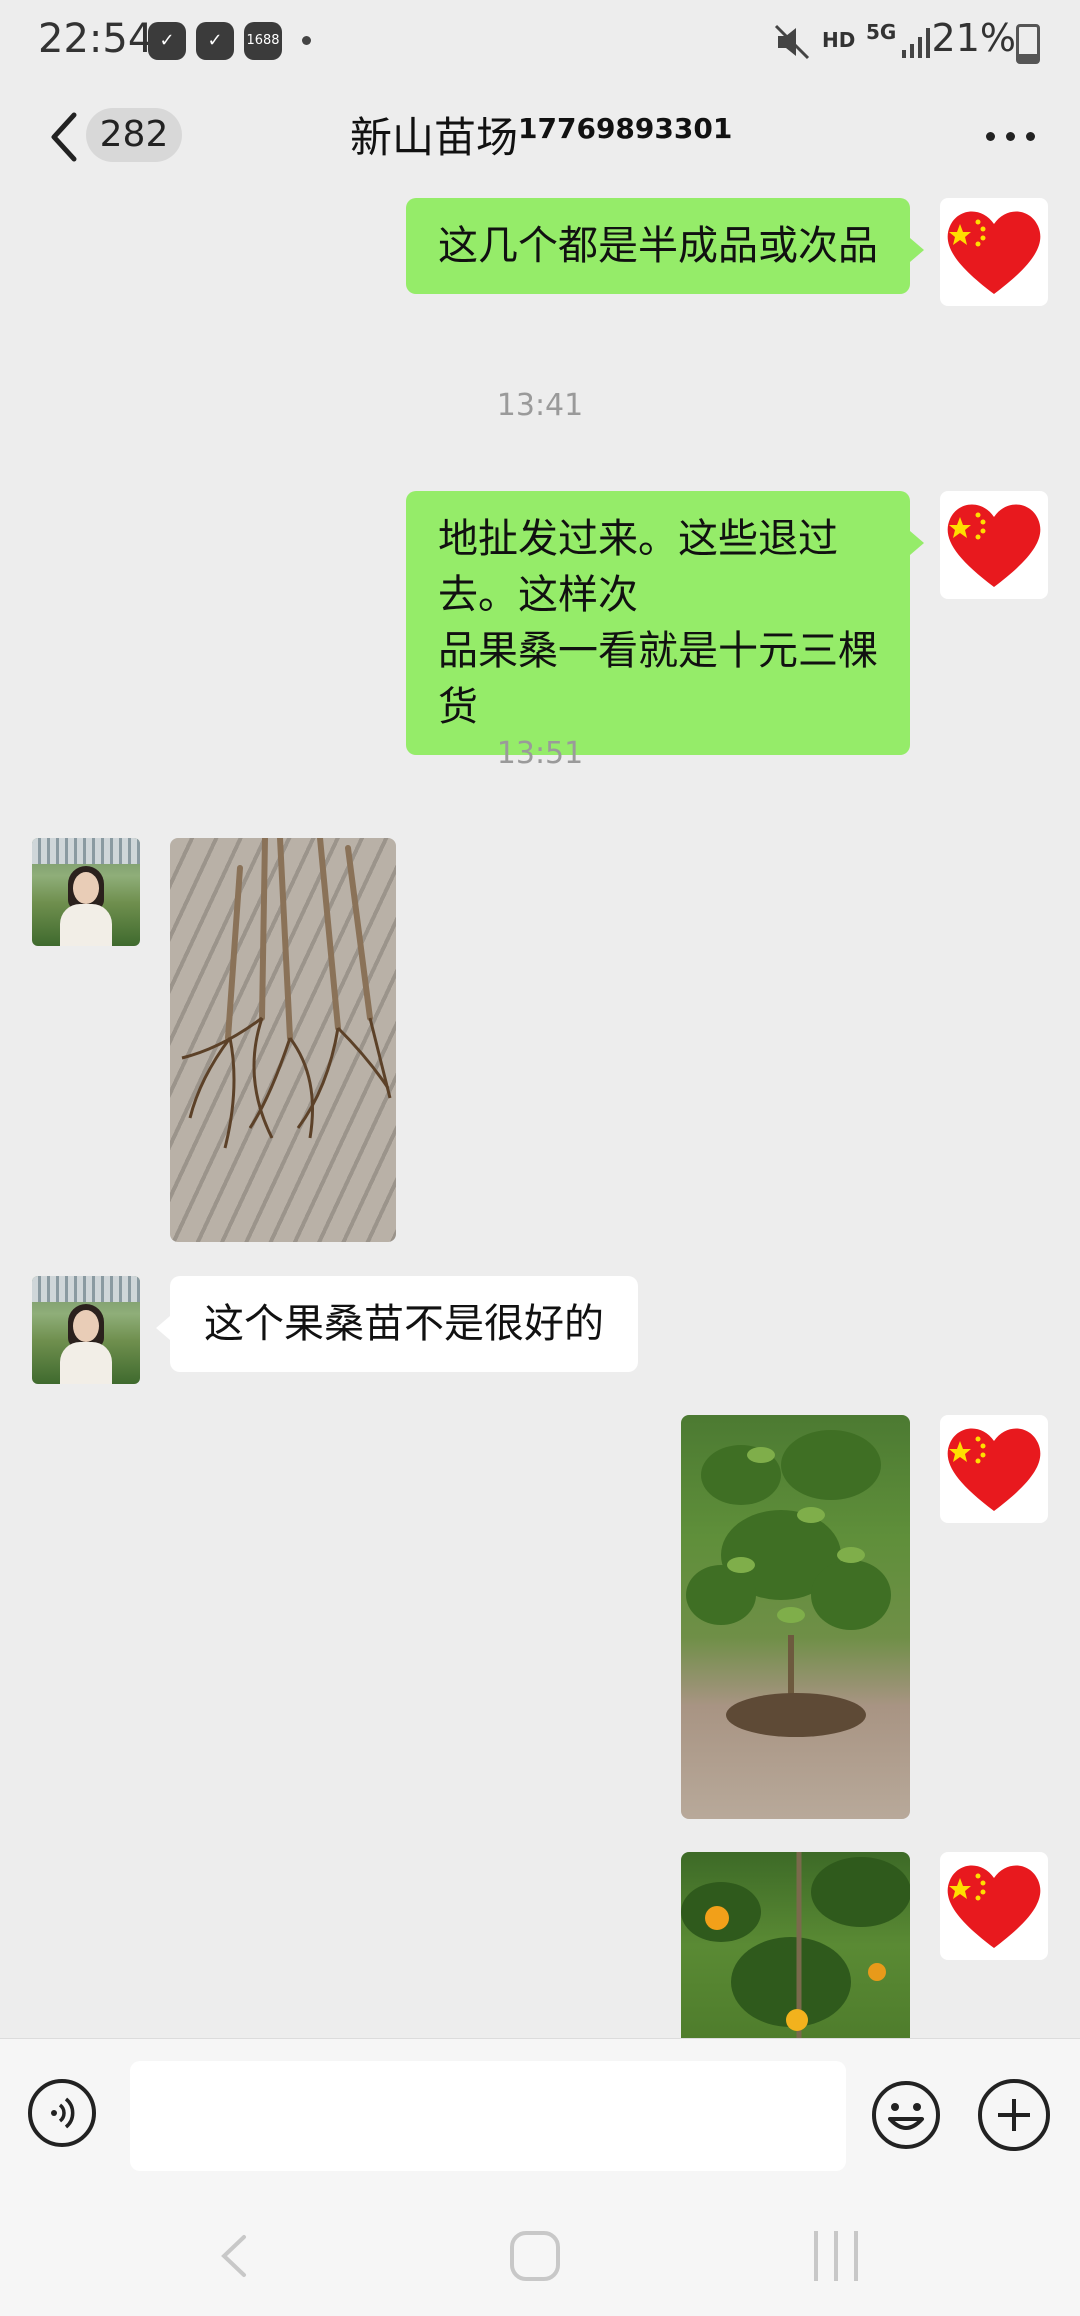  What do you see at coordinates (234, 2256) in the screenshot?
I see `nav-back-button` at bounding box center [234, 2256].